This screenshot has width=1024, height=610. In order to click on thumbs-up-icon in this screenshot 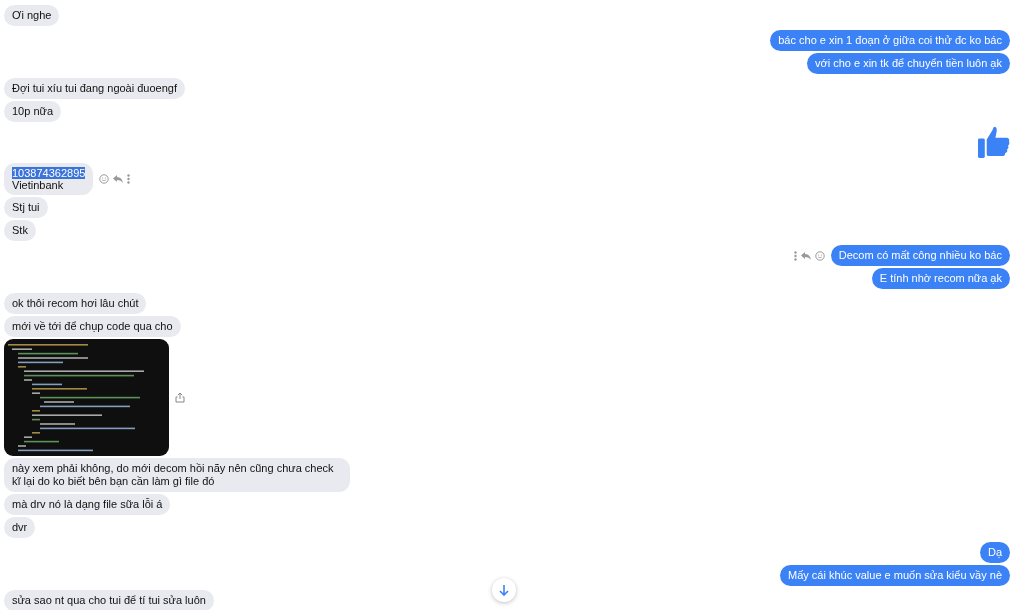, I will do `click(994, 142)`.